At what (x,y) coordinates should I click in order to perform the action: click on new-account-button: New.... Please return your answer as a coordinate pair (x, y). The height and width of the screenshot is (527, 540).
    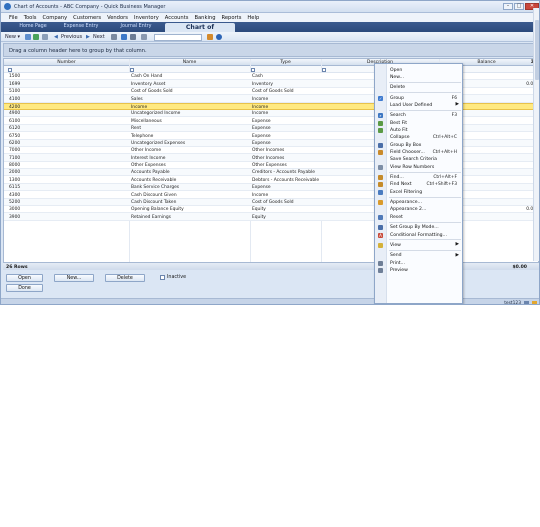
    Looking at the image, I should click on (74, 278).